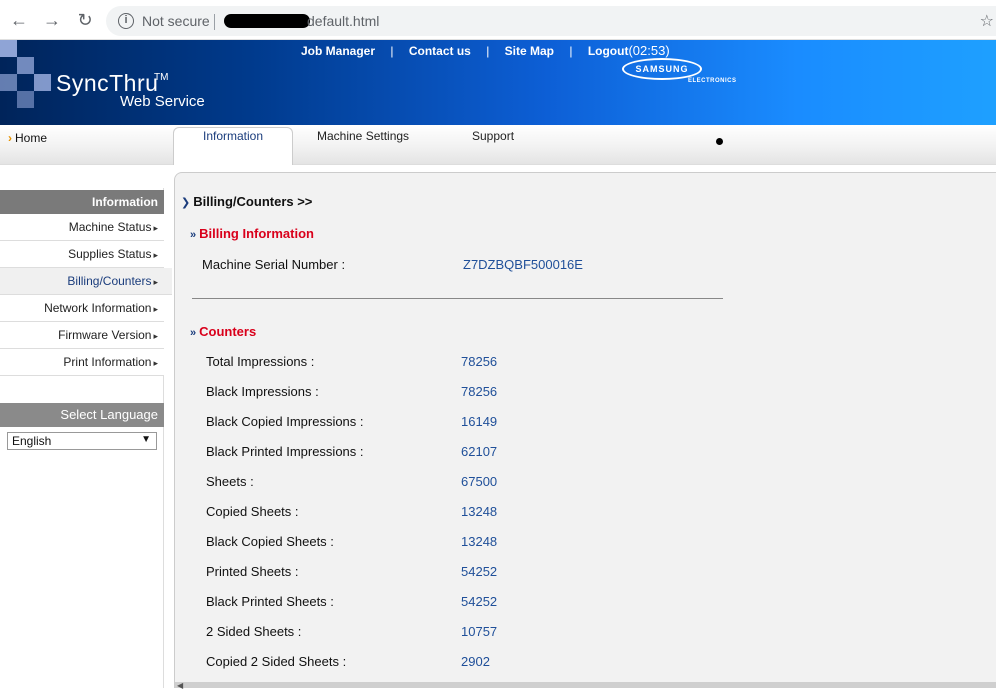 The image size is (996, 690). Describe the element at coordinates (338, 51) in the screenshot. I see `job-manager-link: Job Manager` at that location.